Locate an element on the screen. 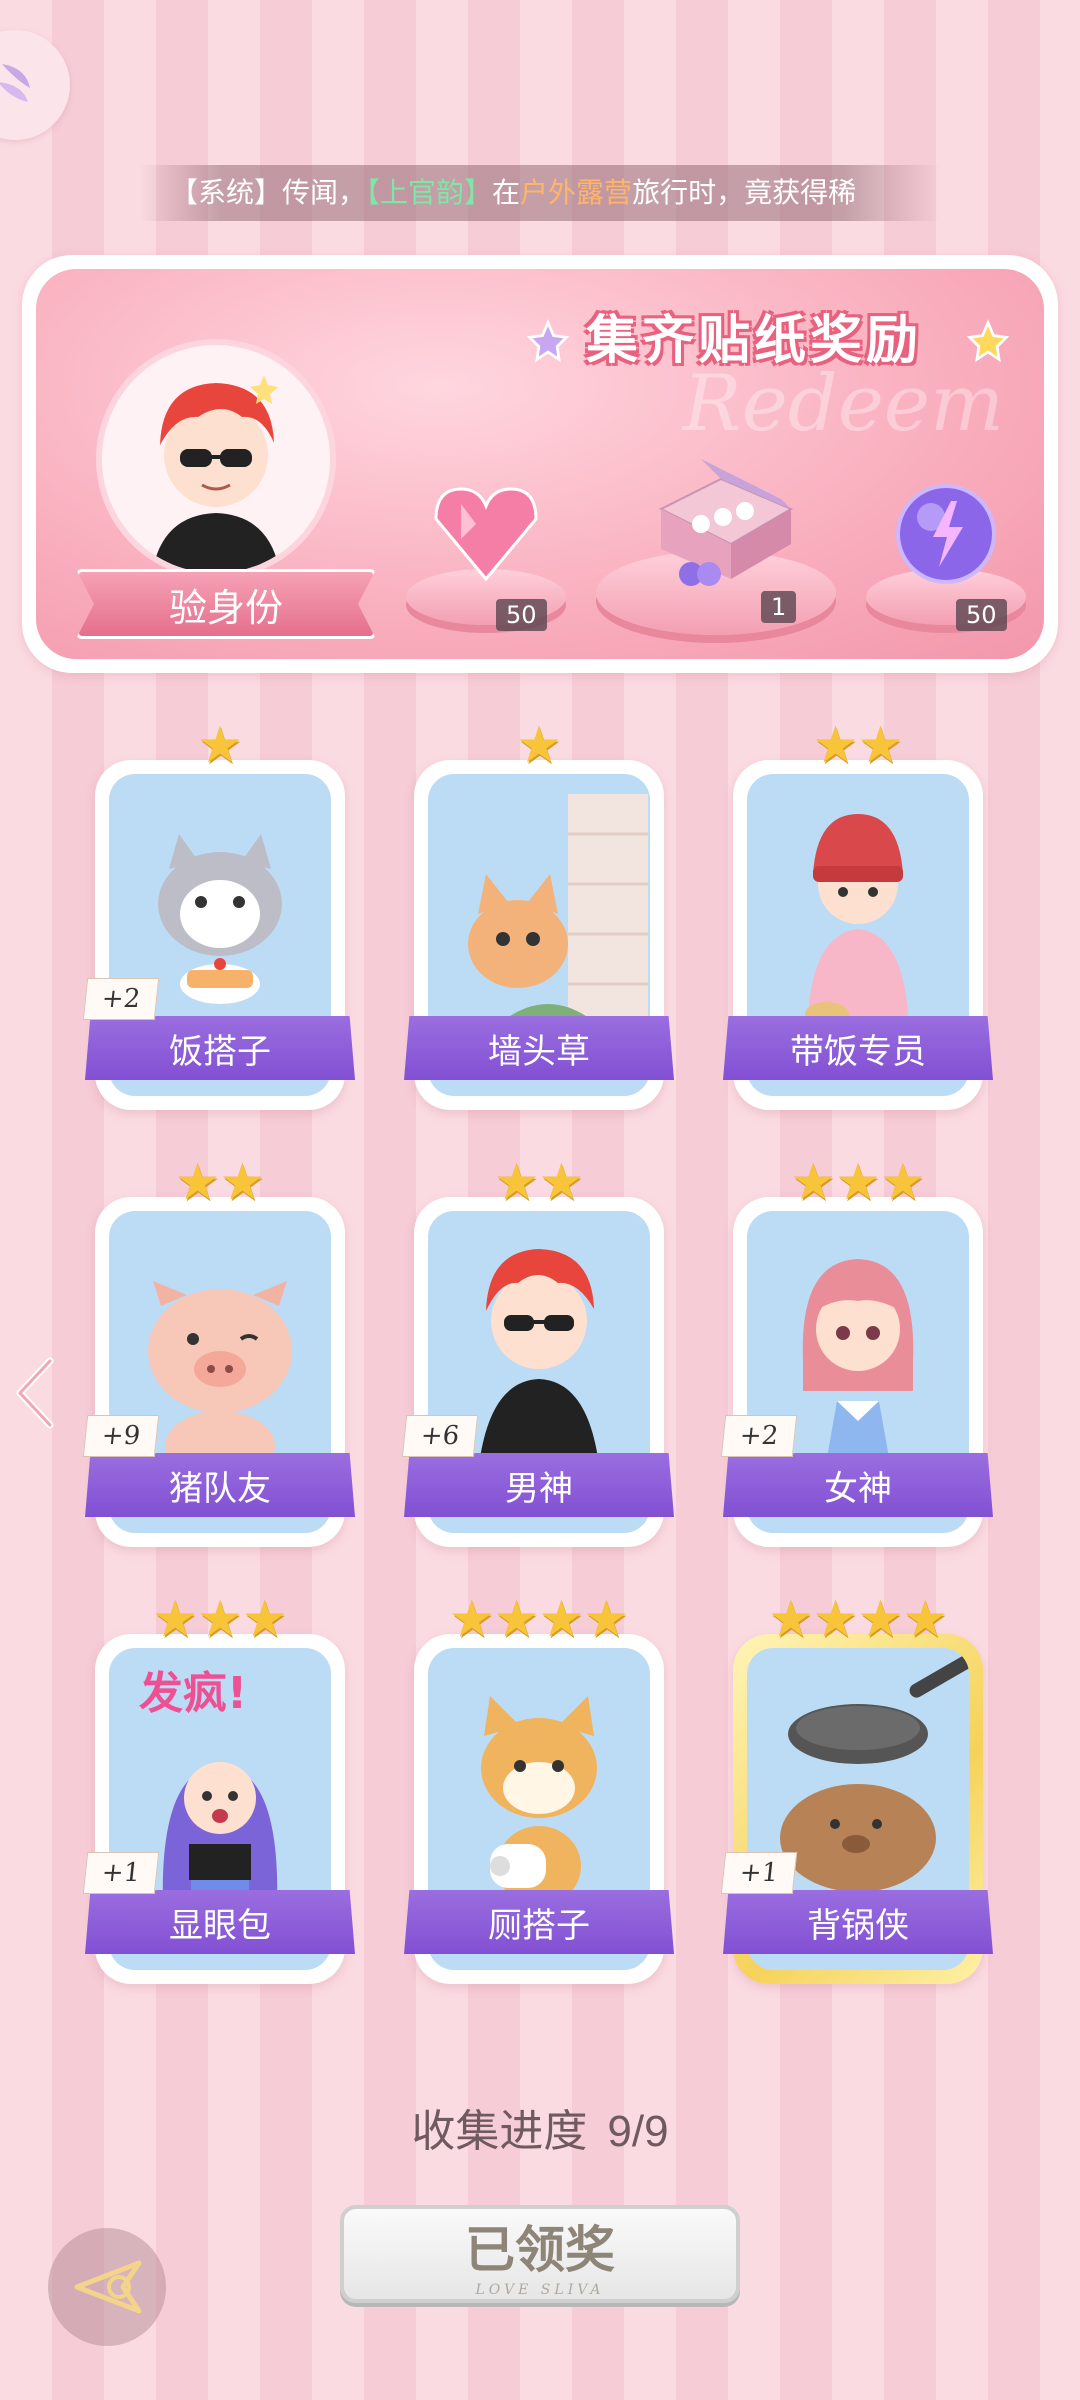 The height and width of the screenshot is (2400, 1080). sticker-card: ★ ★ 男神 +6 is located at coordinates (537, 1352).